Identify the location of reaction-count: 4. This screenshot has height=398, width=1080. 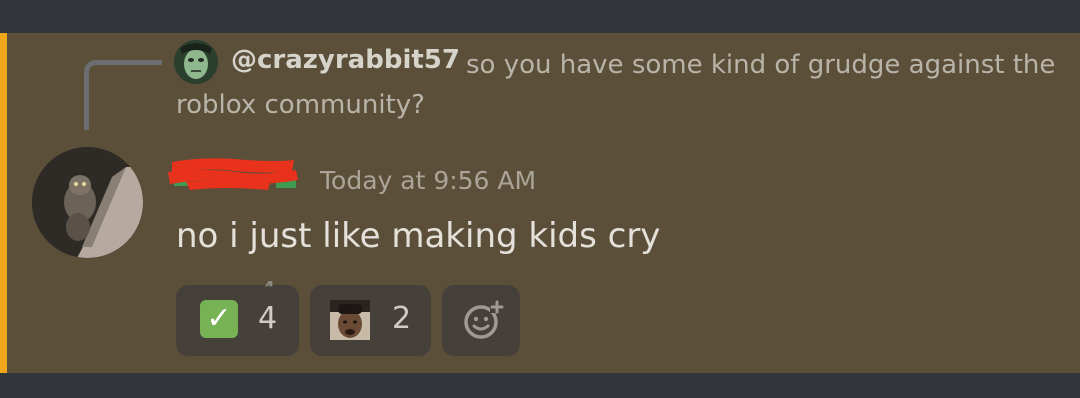
(268, 318).